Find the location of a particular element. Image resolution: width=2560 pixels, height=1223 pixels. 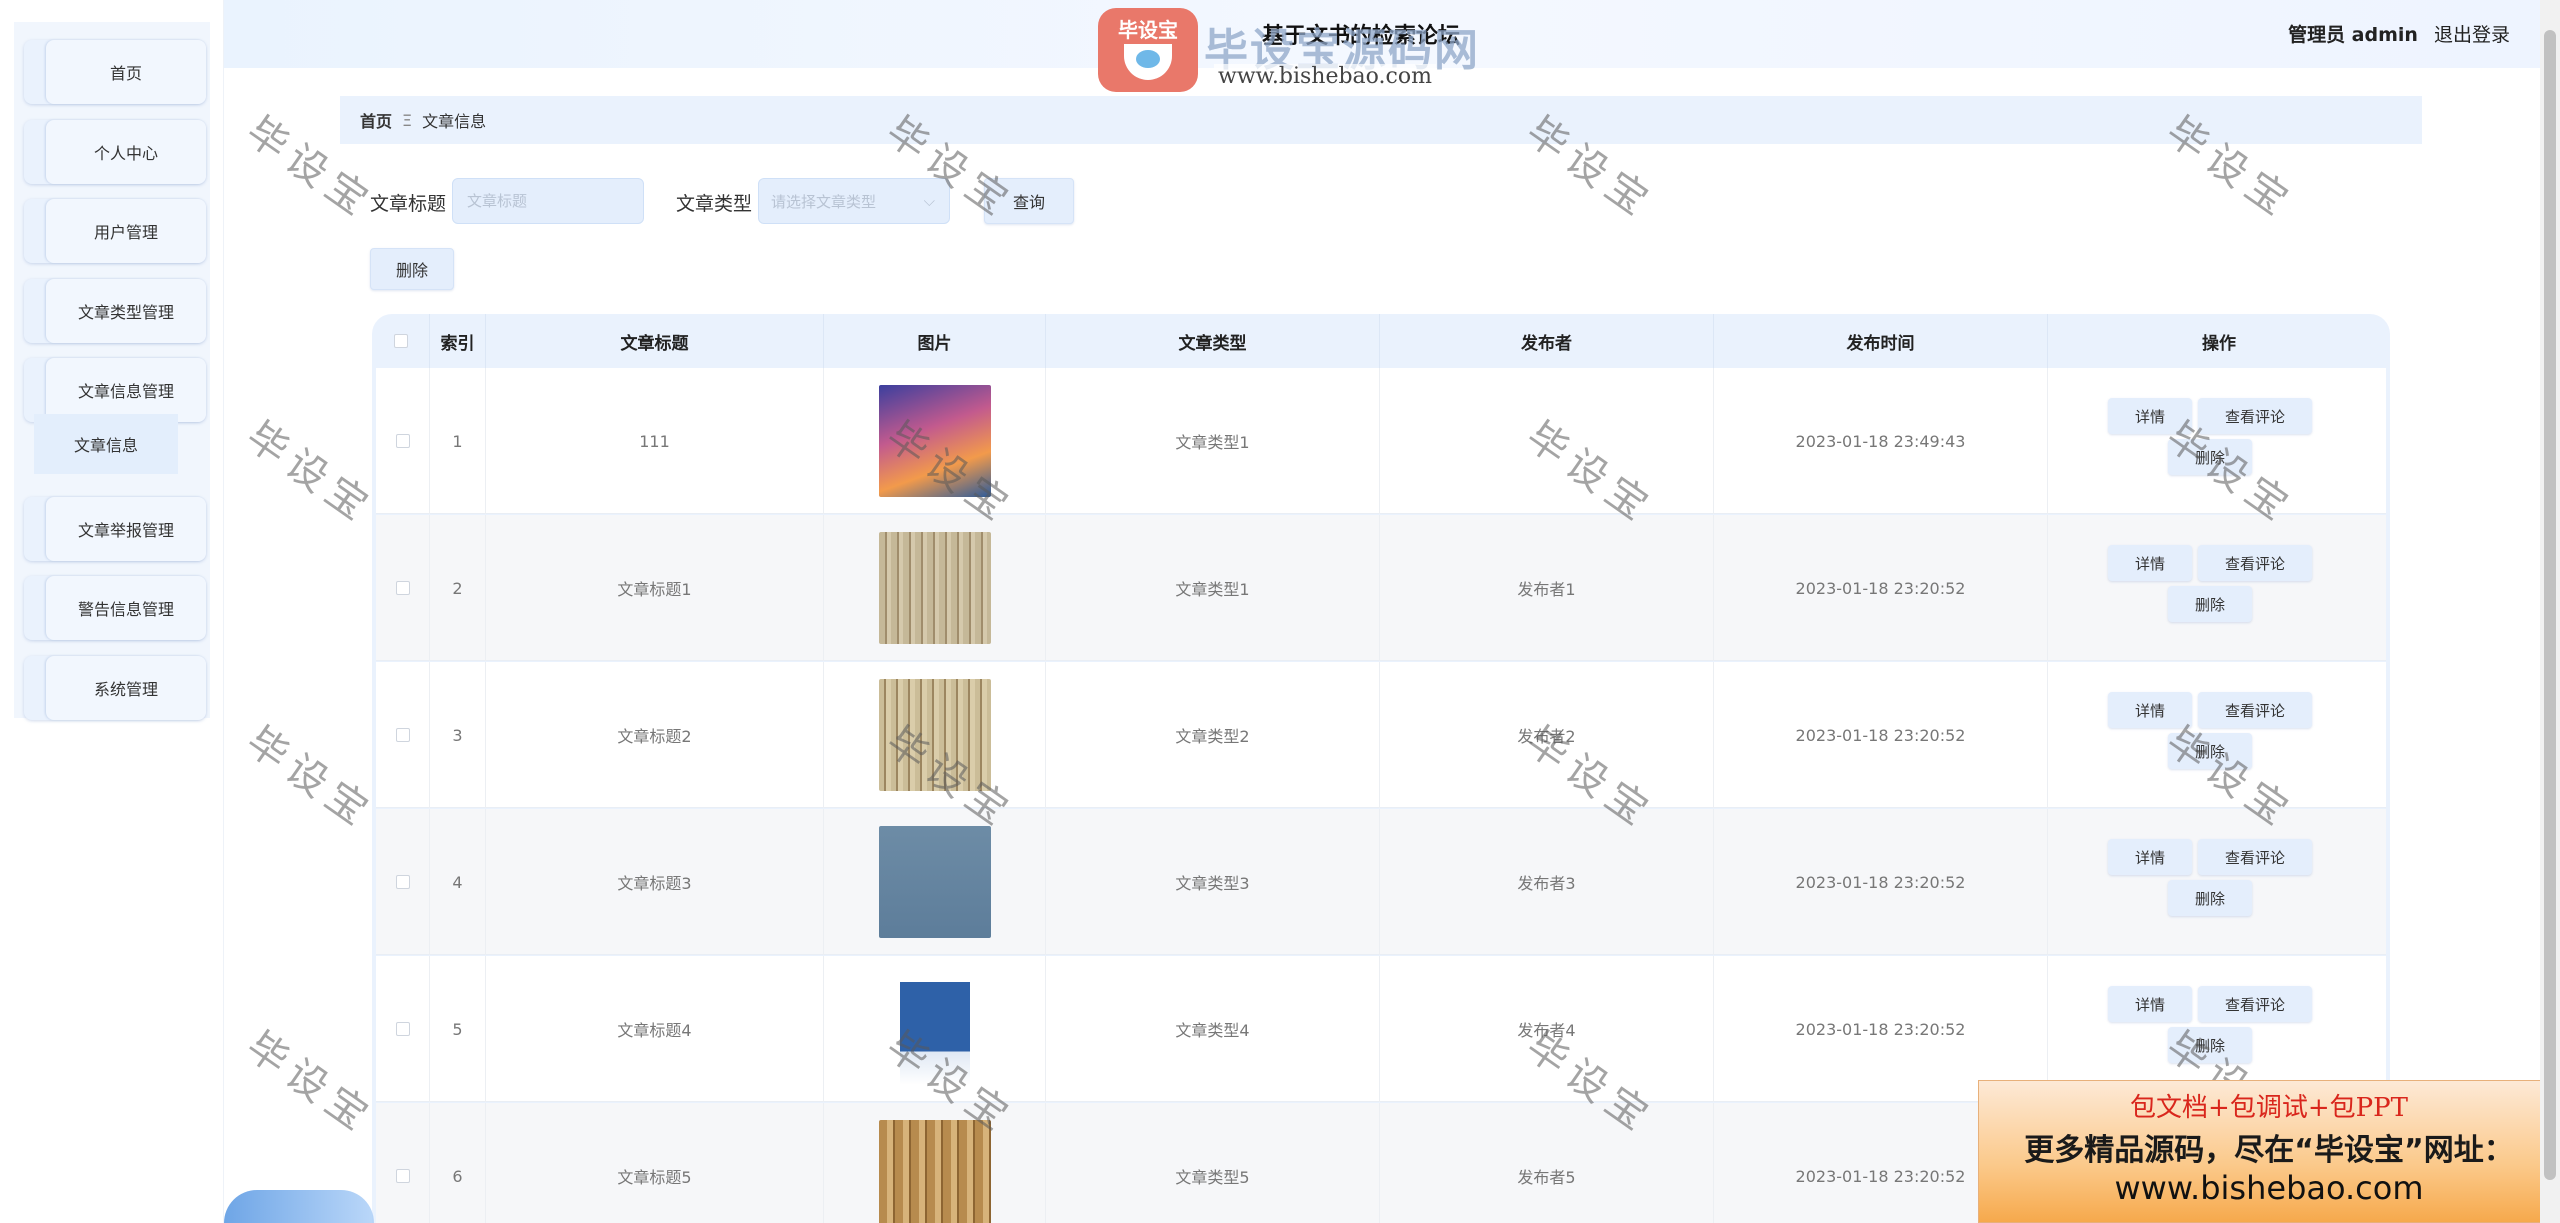

title-cell: 111 is located at coordinates (655, 441).